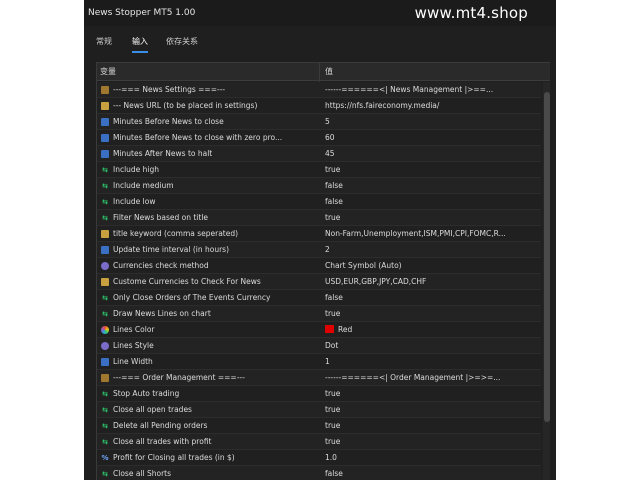 Image resolution: width=640 pixels, height=480 pixels. What do you see at coordinates (432, 458) in the screenshot?
I see `input-value: 1.0` at bounding box center [432, 458].